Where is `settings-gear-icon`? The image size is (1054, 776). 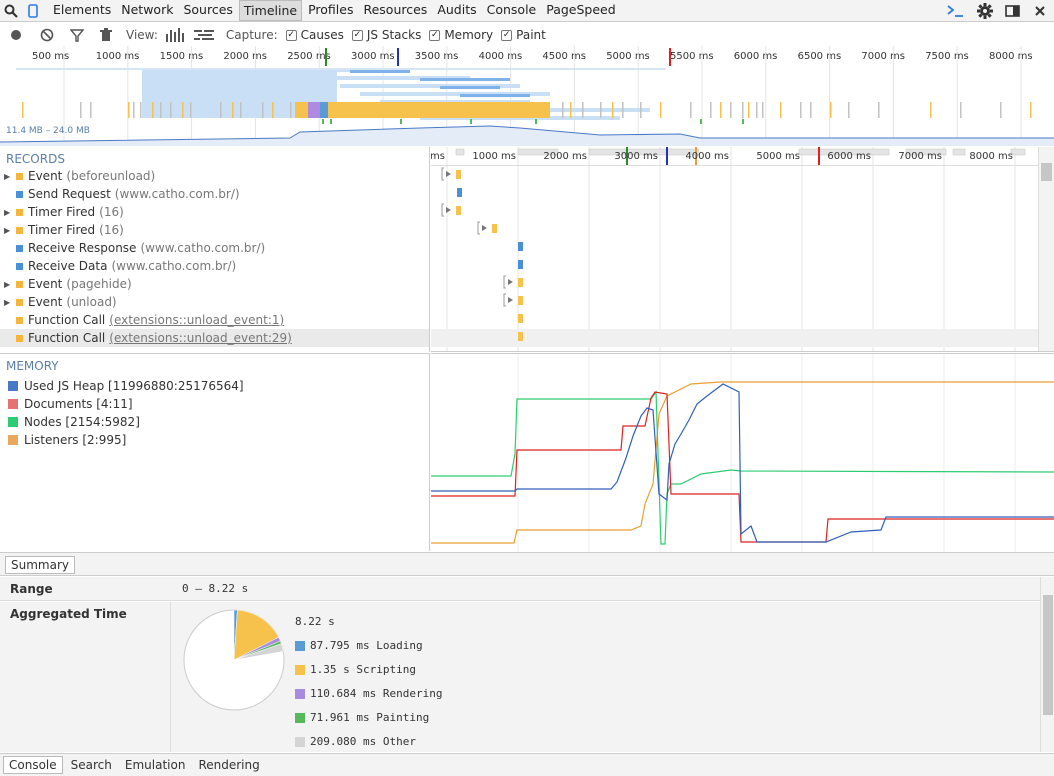 settings-gear-icon is located at coordinates (985, 11).